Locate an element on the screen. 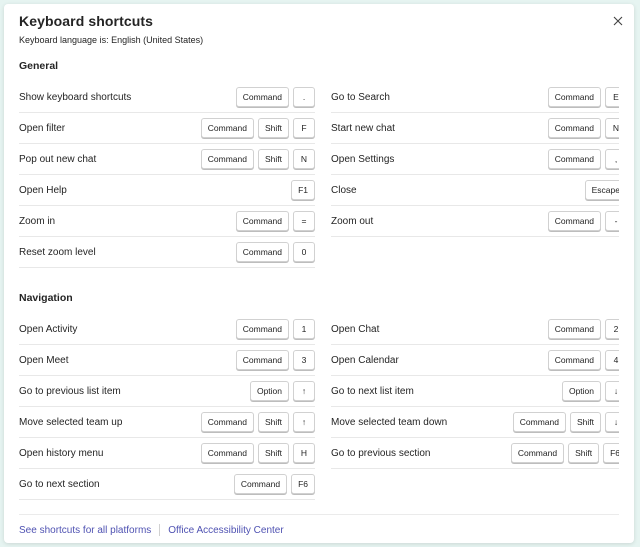 This screenshot has height=547, width=640. keycap: 3 is located at coordinates (304, 360).